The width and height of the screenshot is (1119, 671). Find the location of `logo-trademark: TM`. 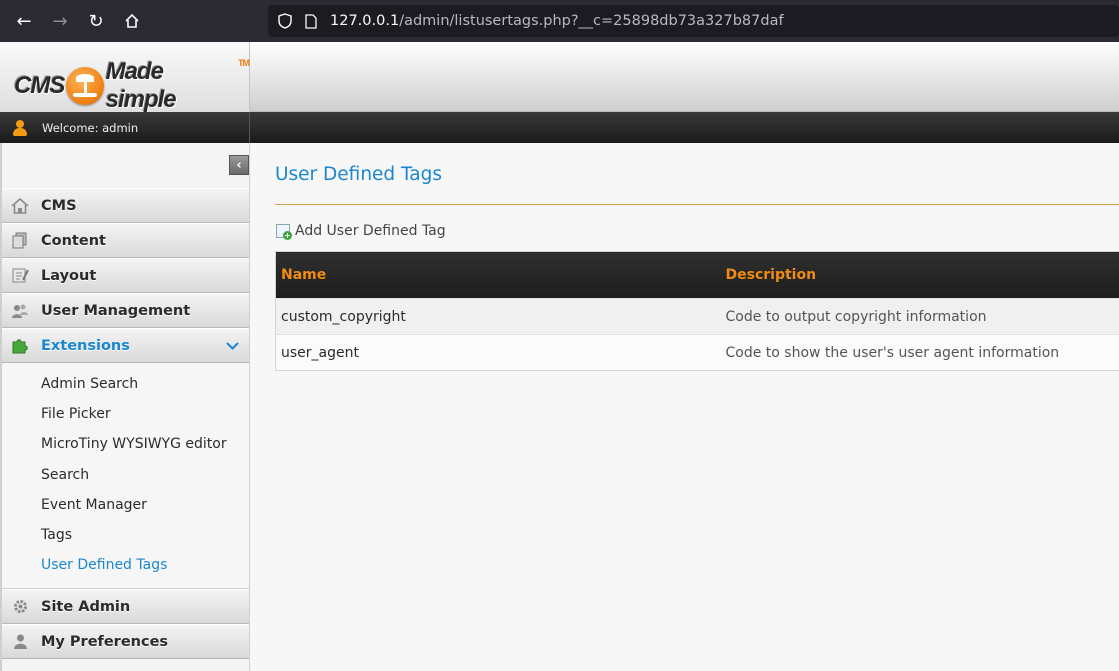

logo-trademark: TM is located at coordinates (244, 63).